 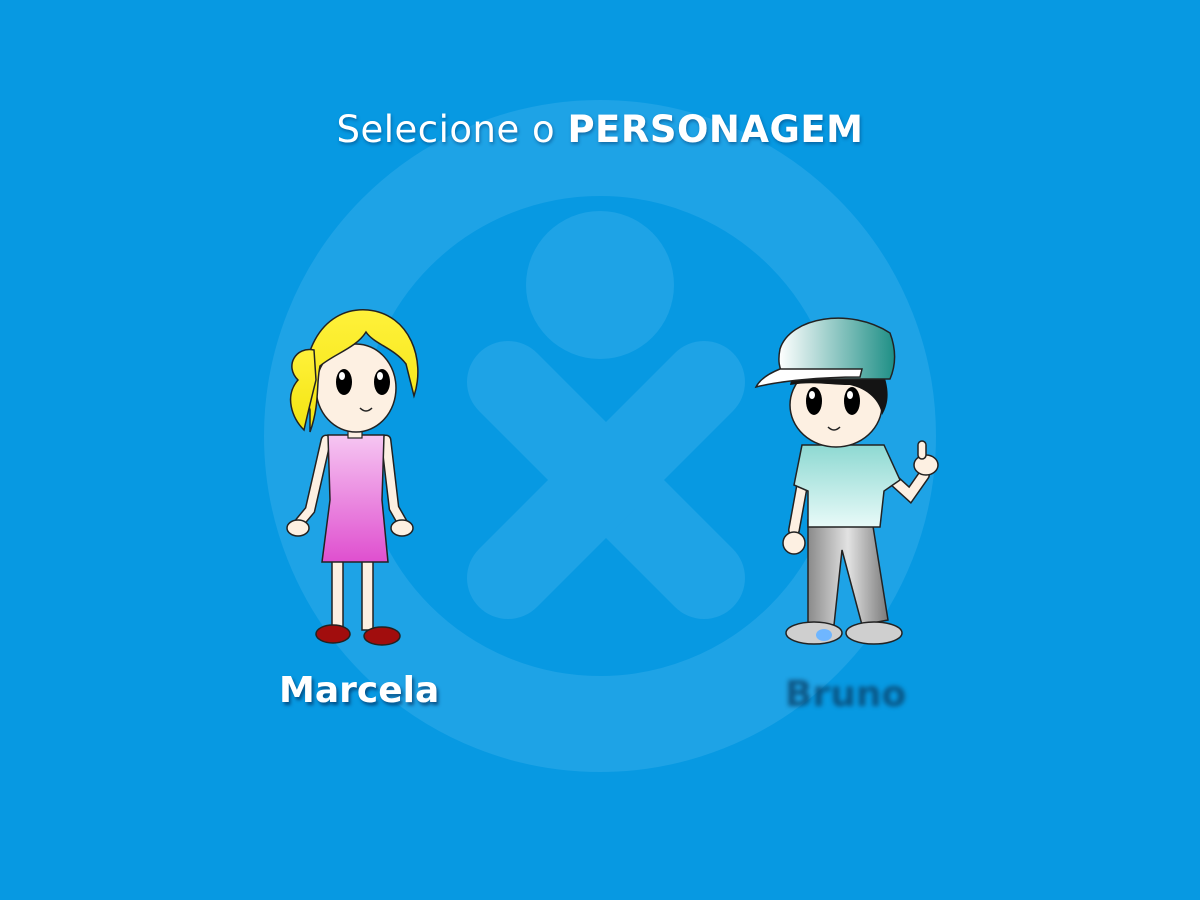 I want to click on character-marcela-figure, so click(x=350, y=480).